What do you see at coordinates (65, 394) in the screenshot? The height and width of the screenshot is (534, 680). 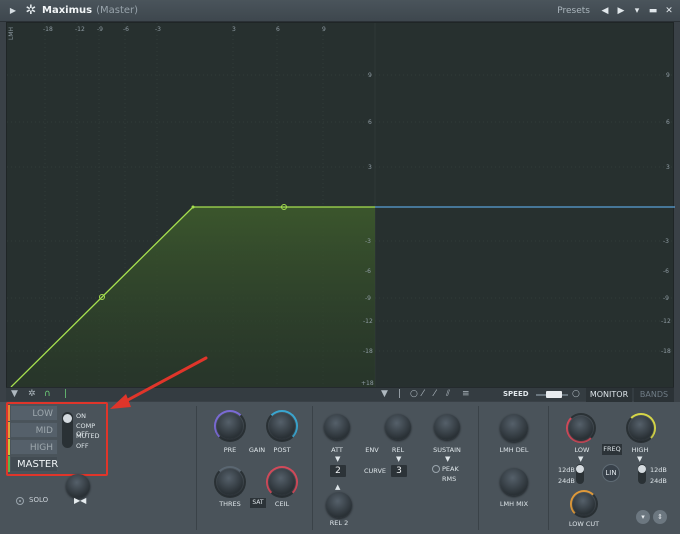 I see `snap-icon: |` at bounding box center [65, 394].